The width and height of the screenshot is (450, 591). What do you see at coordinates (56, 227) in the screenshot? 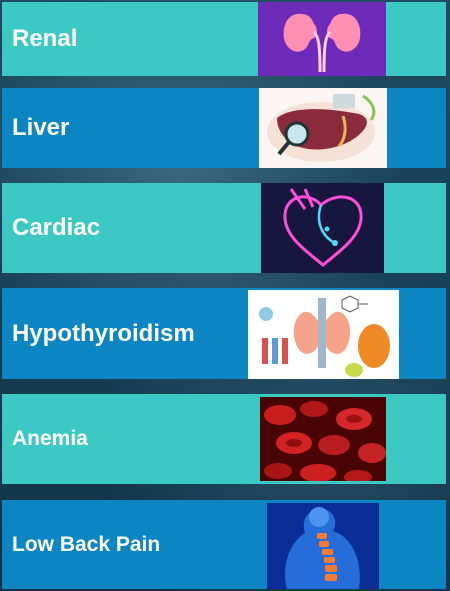
I see `category-label-cardiac: Cardiac` at bounding box center [56, 227].